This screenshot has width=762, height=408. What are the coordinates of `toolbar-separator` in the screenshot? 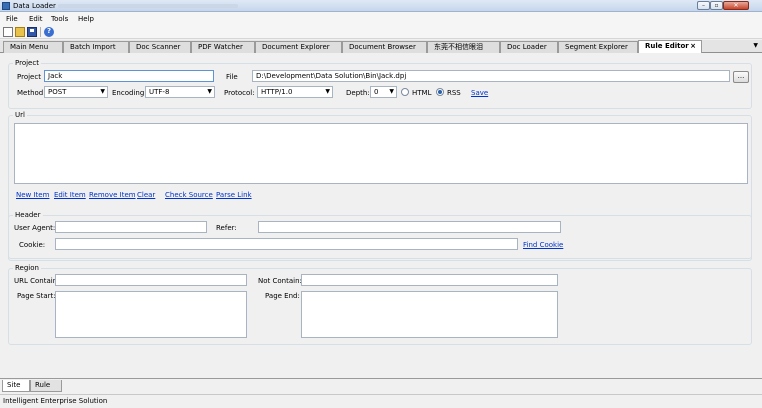 It's located at (40, 32).